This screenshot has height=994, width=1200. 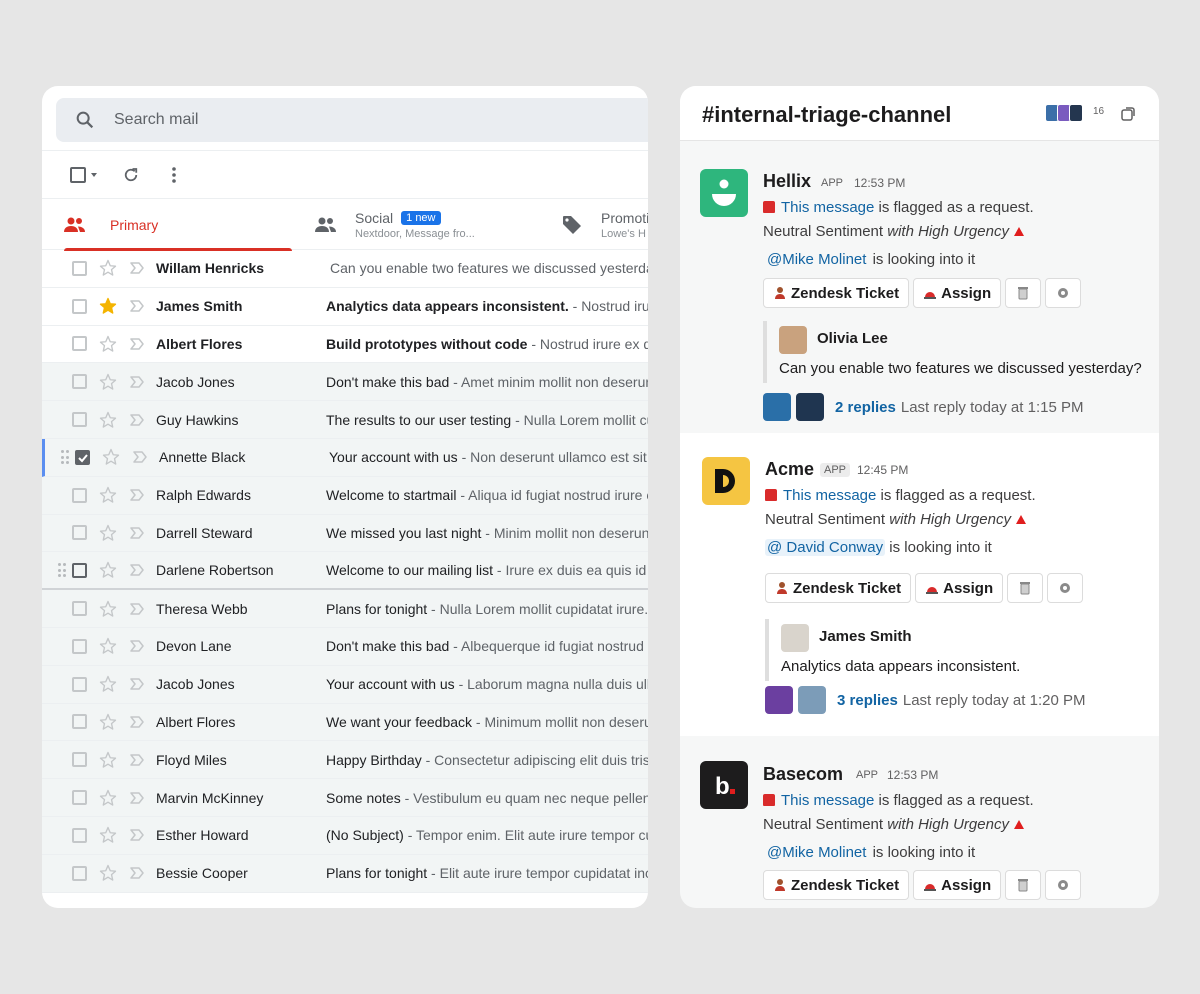 I want to click on tab-promotions: Promoti Lowe's H, so click(x=604, y=225).